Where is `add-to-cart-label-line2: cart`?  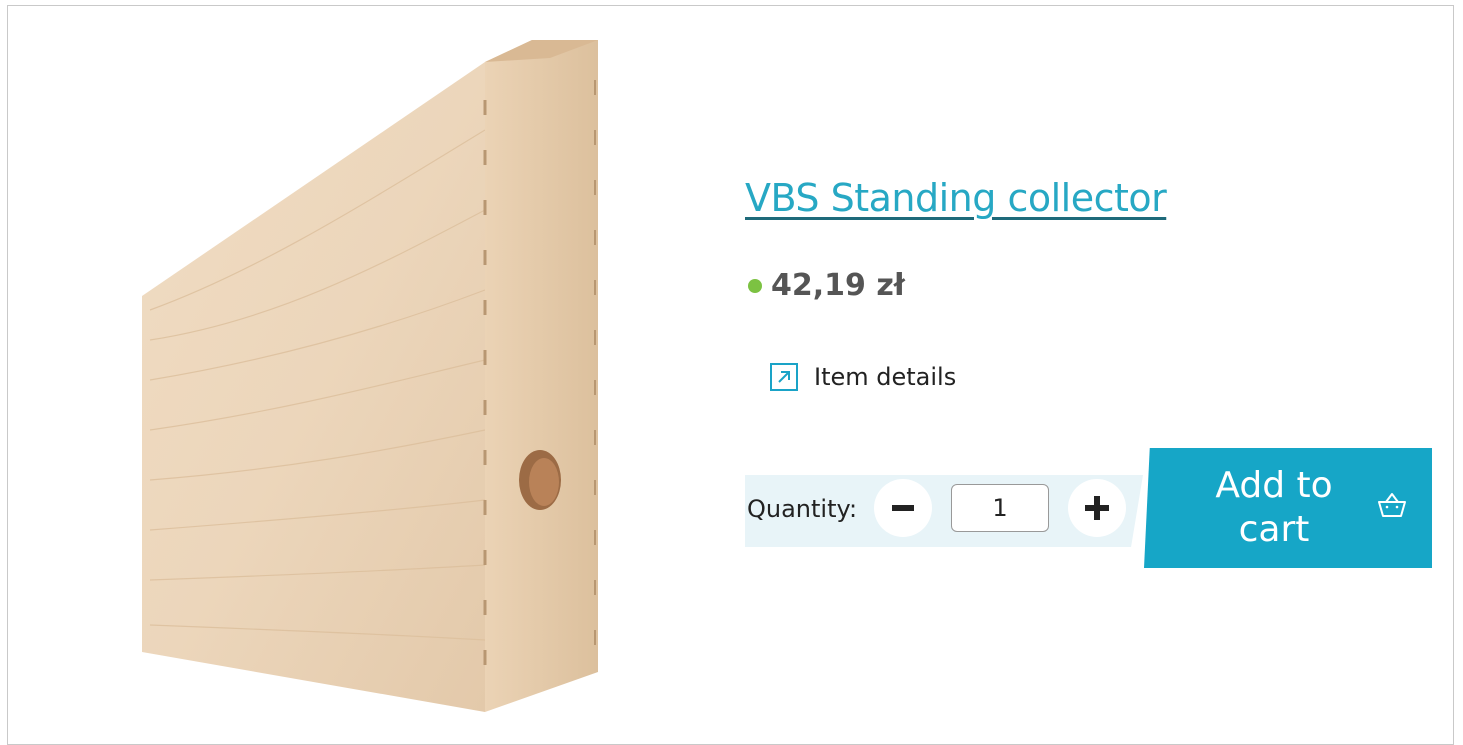 add-to-cart-label-line2: cart is located at coordinates (1274, 529).